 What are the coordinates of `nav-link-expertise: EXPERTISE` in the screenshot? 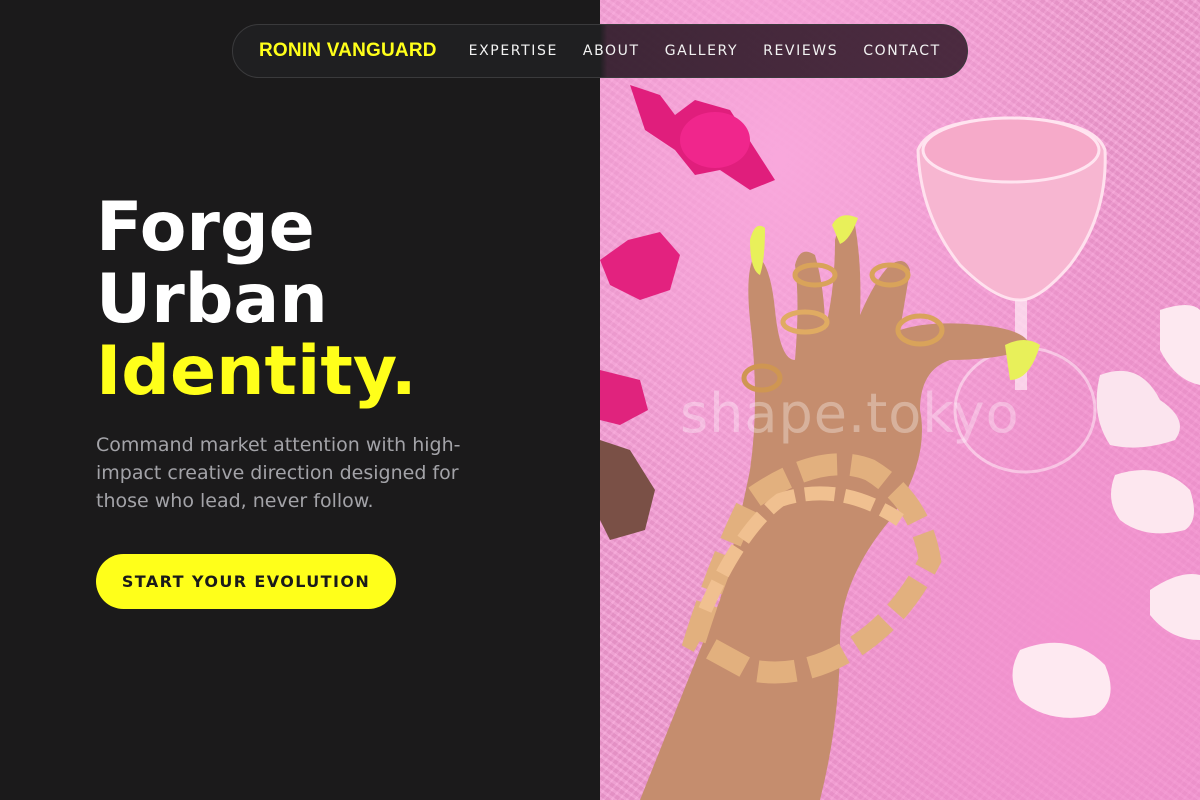 It's located at (513, 51).